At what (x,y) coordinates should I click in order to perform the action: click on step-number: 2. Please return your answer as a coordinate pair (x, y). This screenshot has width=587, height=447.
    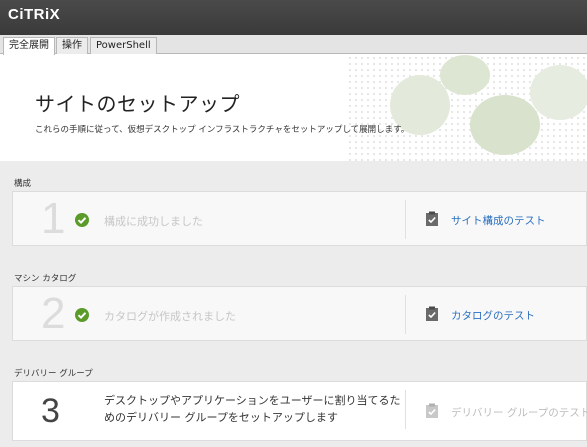
    Looking at the image, I should click on (53, 313).